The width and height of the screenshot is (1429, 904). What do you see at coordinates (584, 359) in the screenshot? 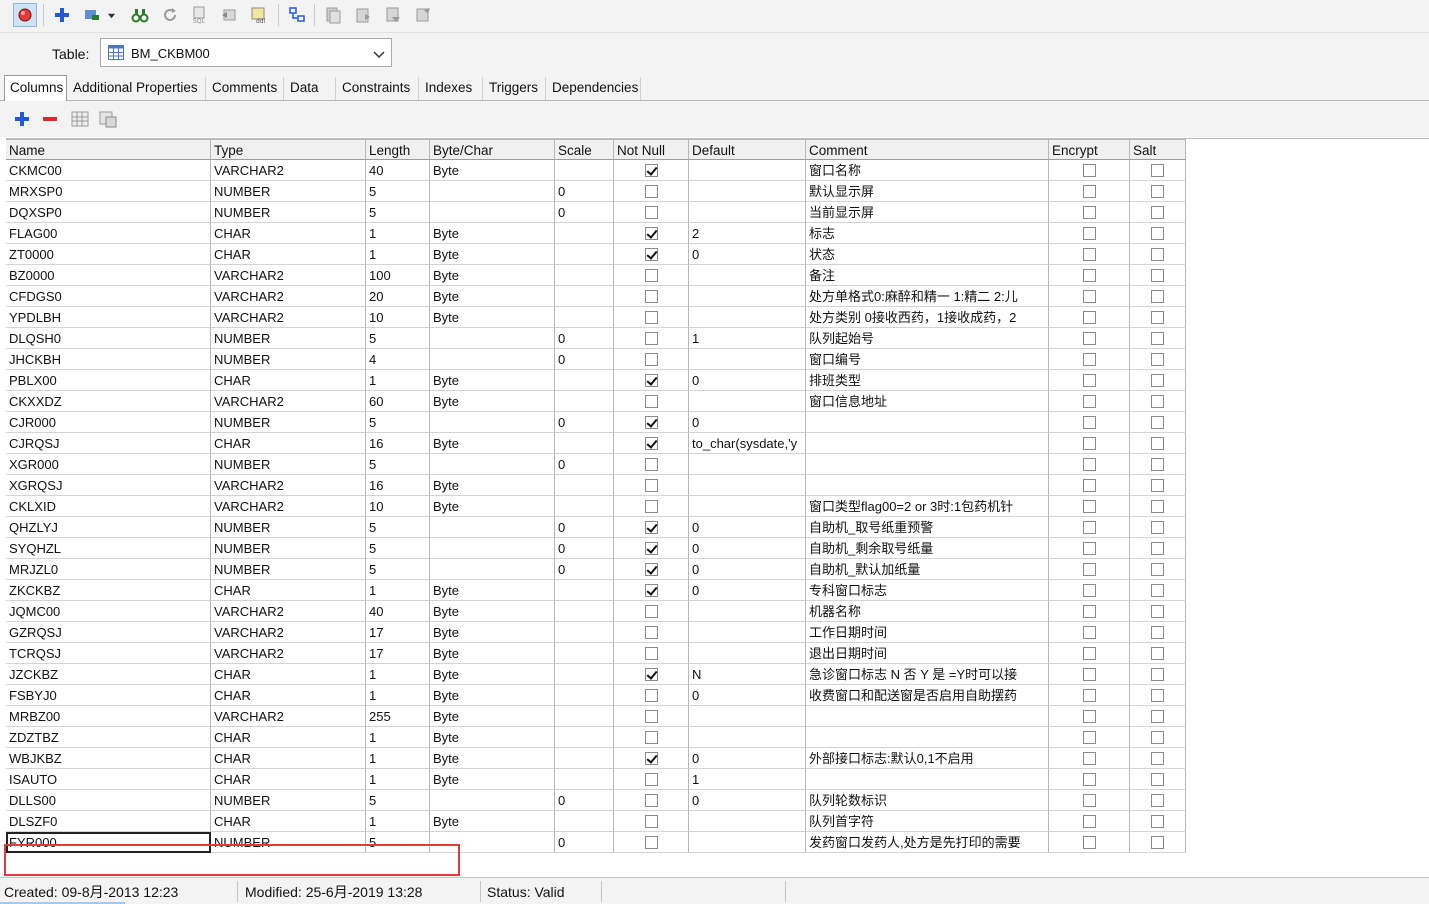
I see `cell-scale: 0` at bounding box center [584, 359].